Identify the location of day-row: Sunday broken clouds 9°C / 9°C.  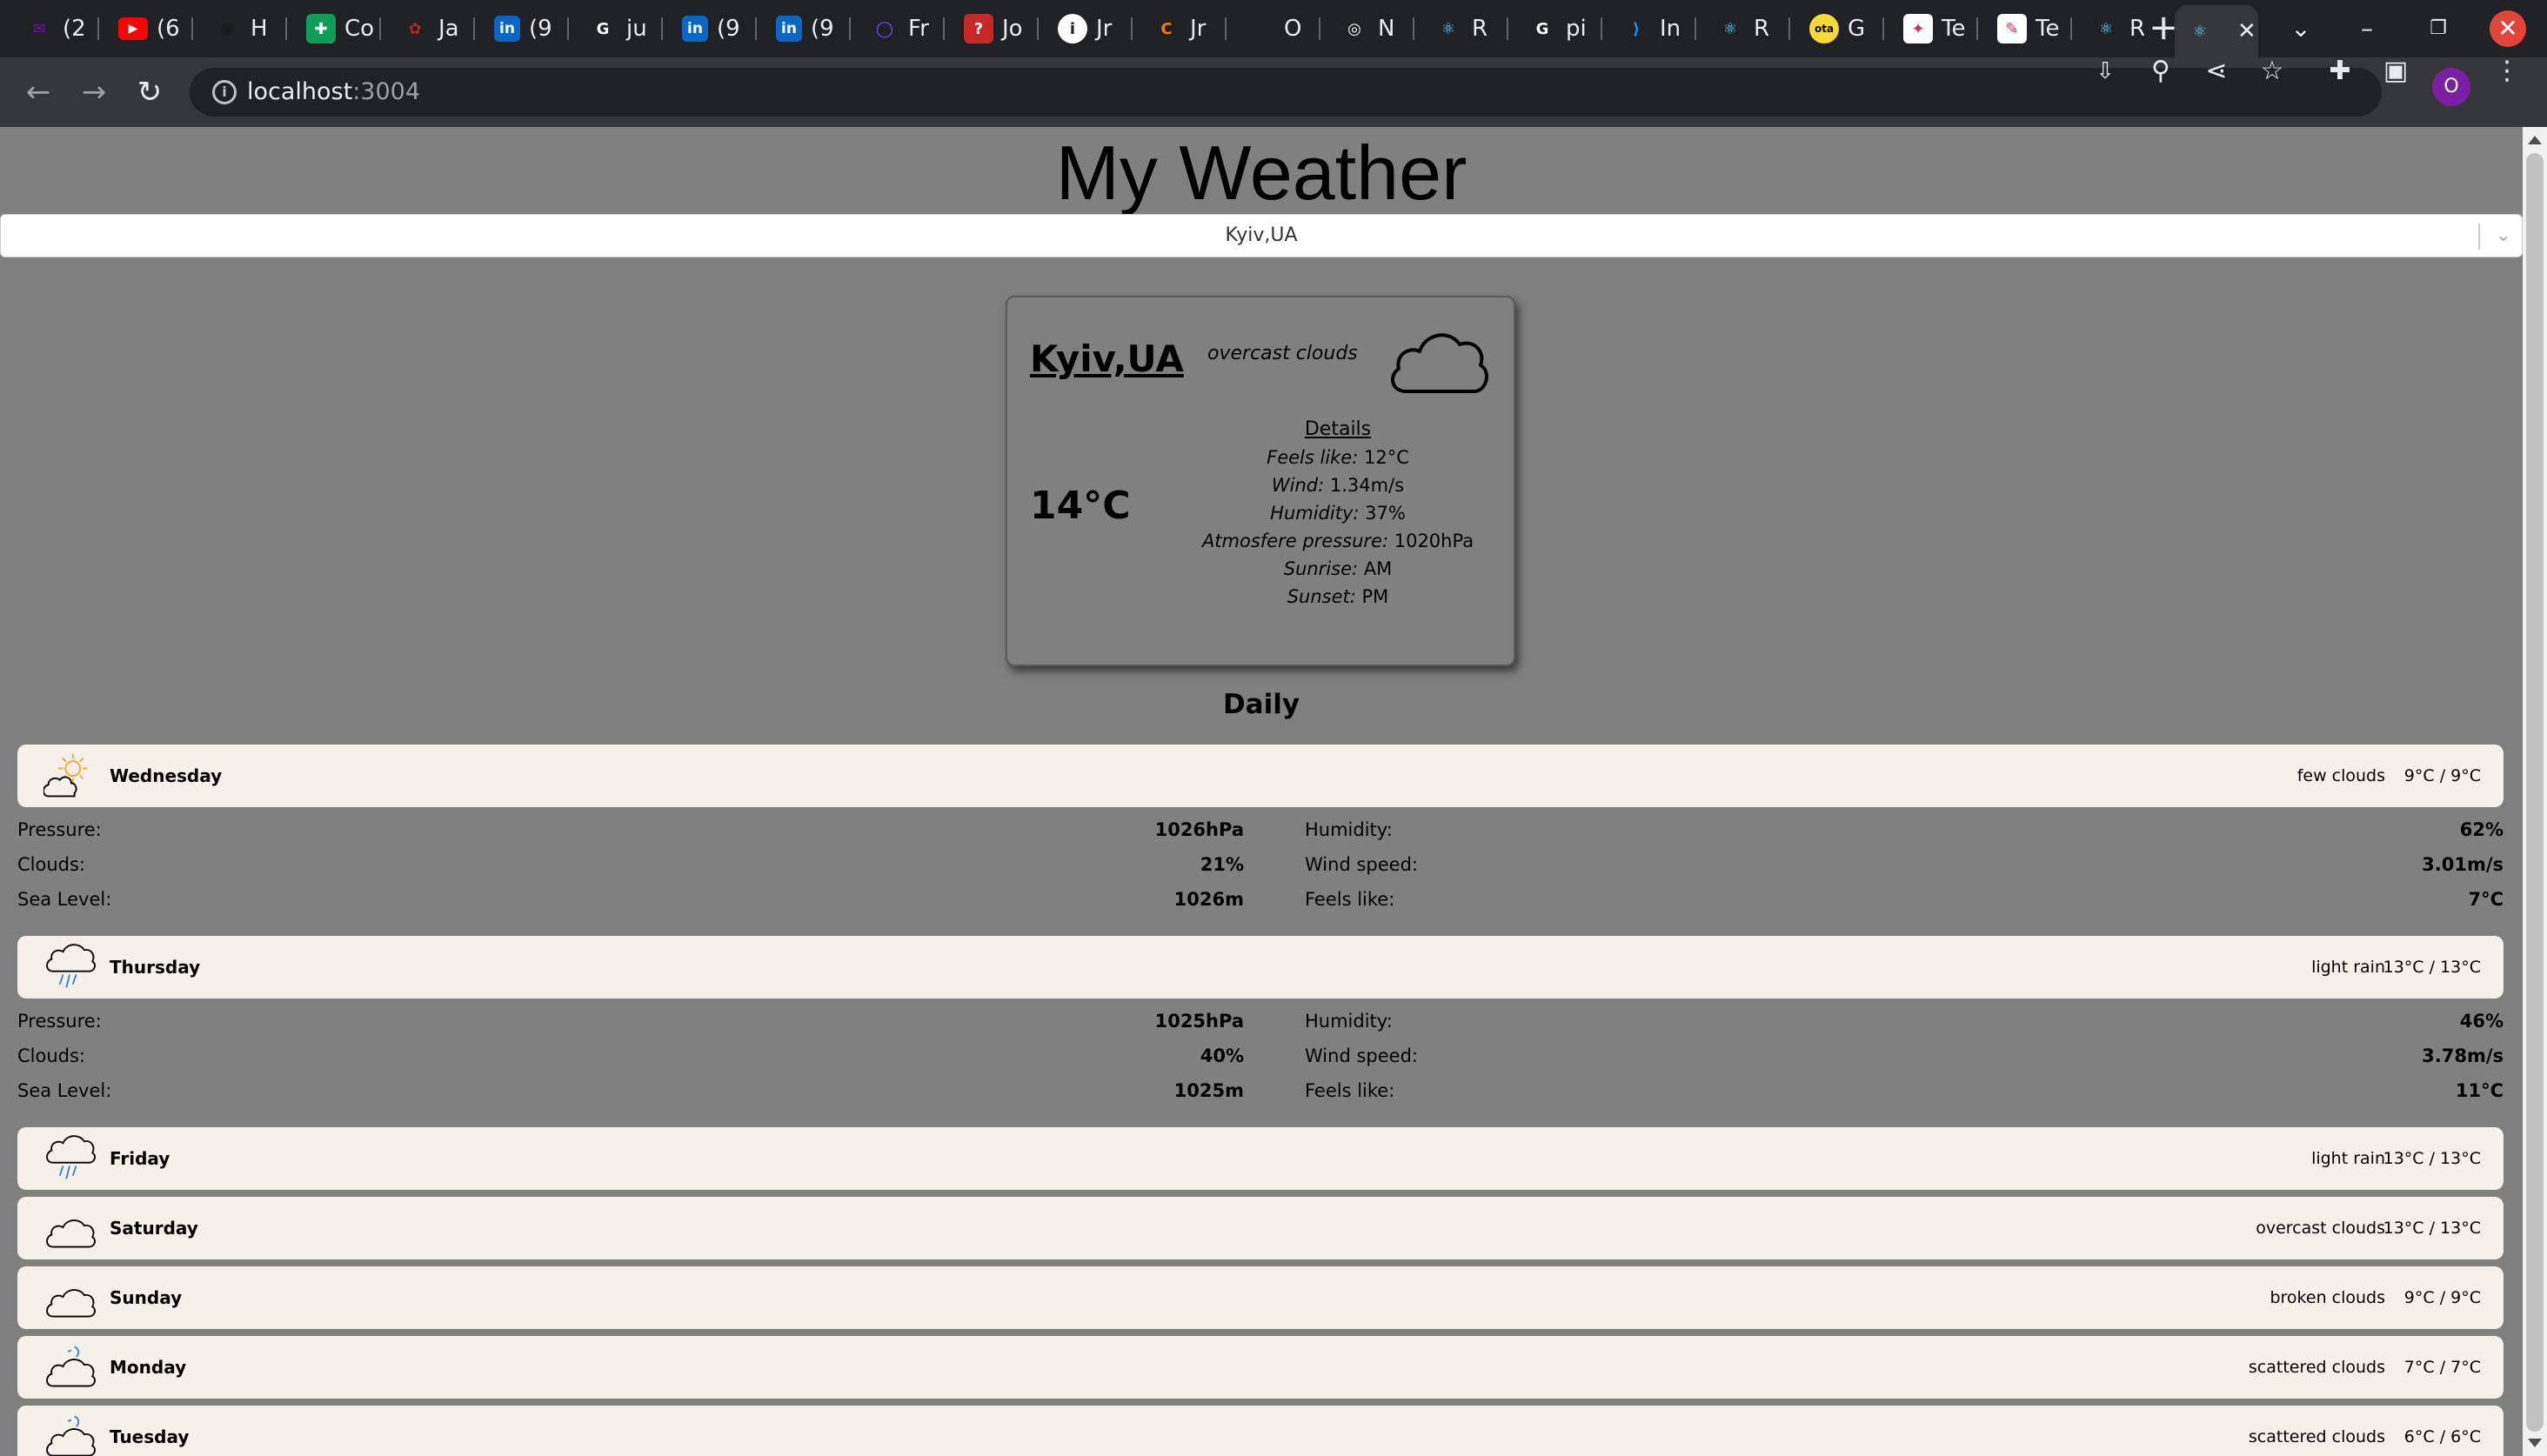
(1260, 1297).